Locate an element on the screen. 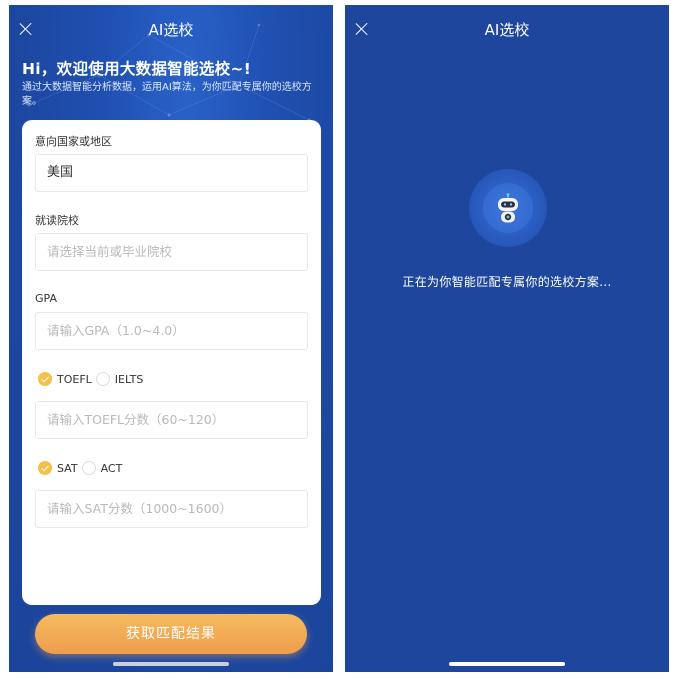 This screenshot has height=679, width=674. get-match-results-button: 获取匹配结果 is located at coordinates (171, 634).